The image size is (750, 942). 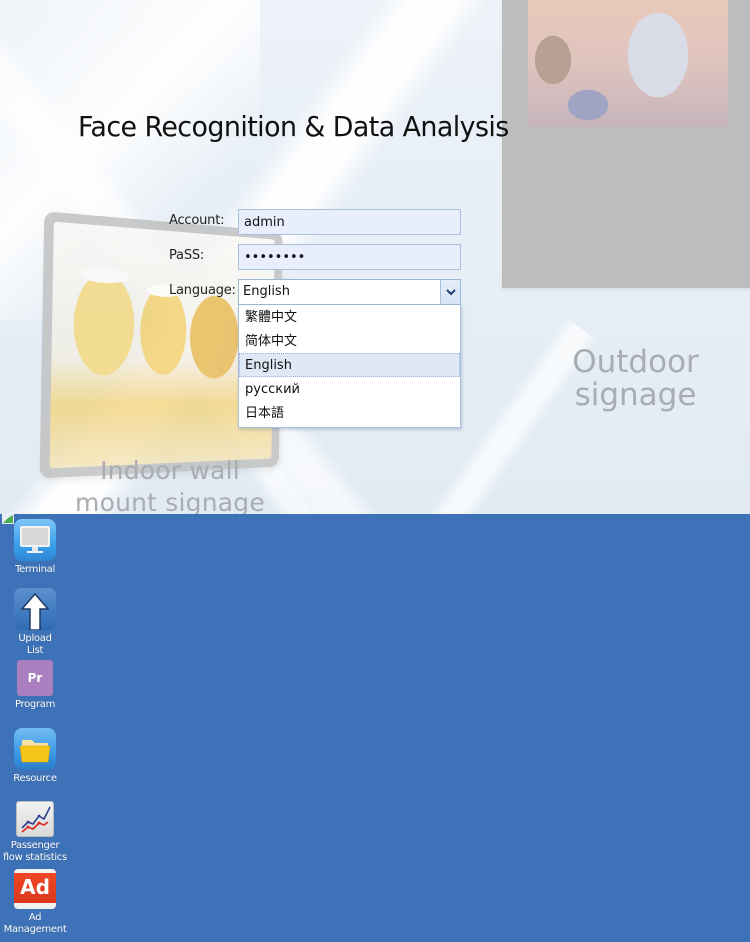 What do you see at coordinates (35, 819) in the screenshot?
I see `line-chart-icon` at bounding box center [35, 819].